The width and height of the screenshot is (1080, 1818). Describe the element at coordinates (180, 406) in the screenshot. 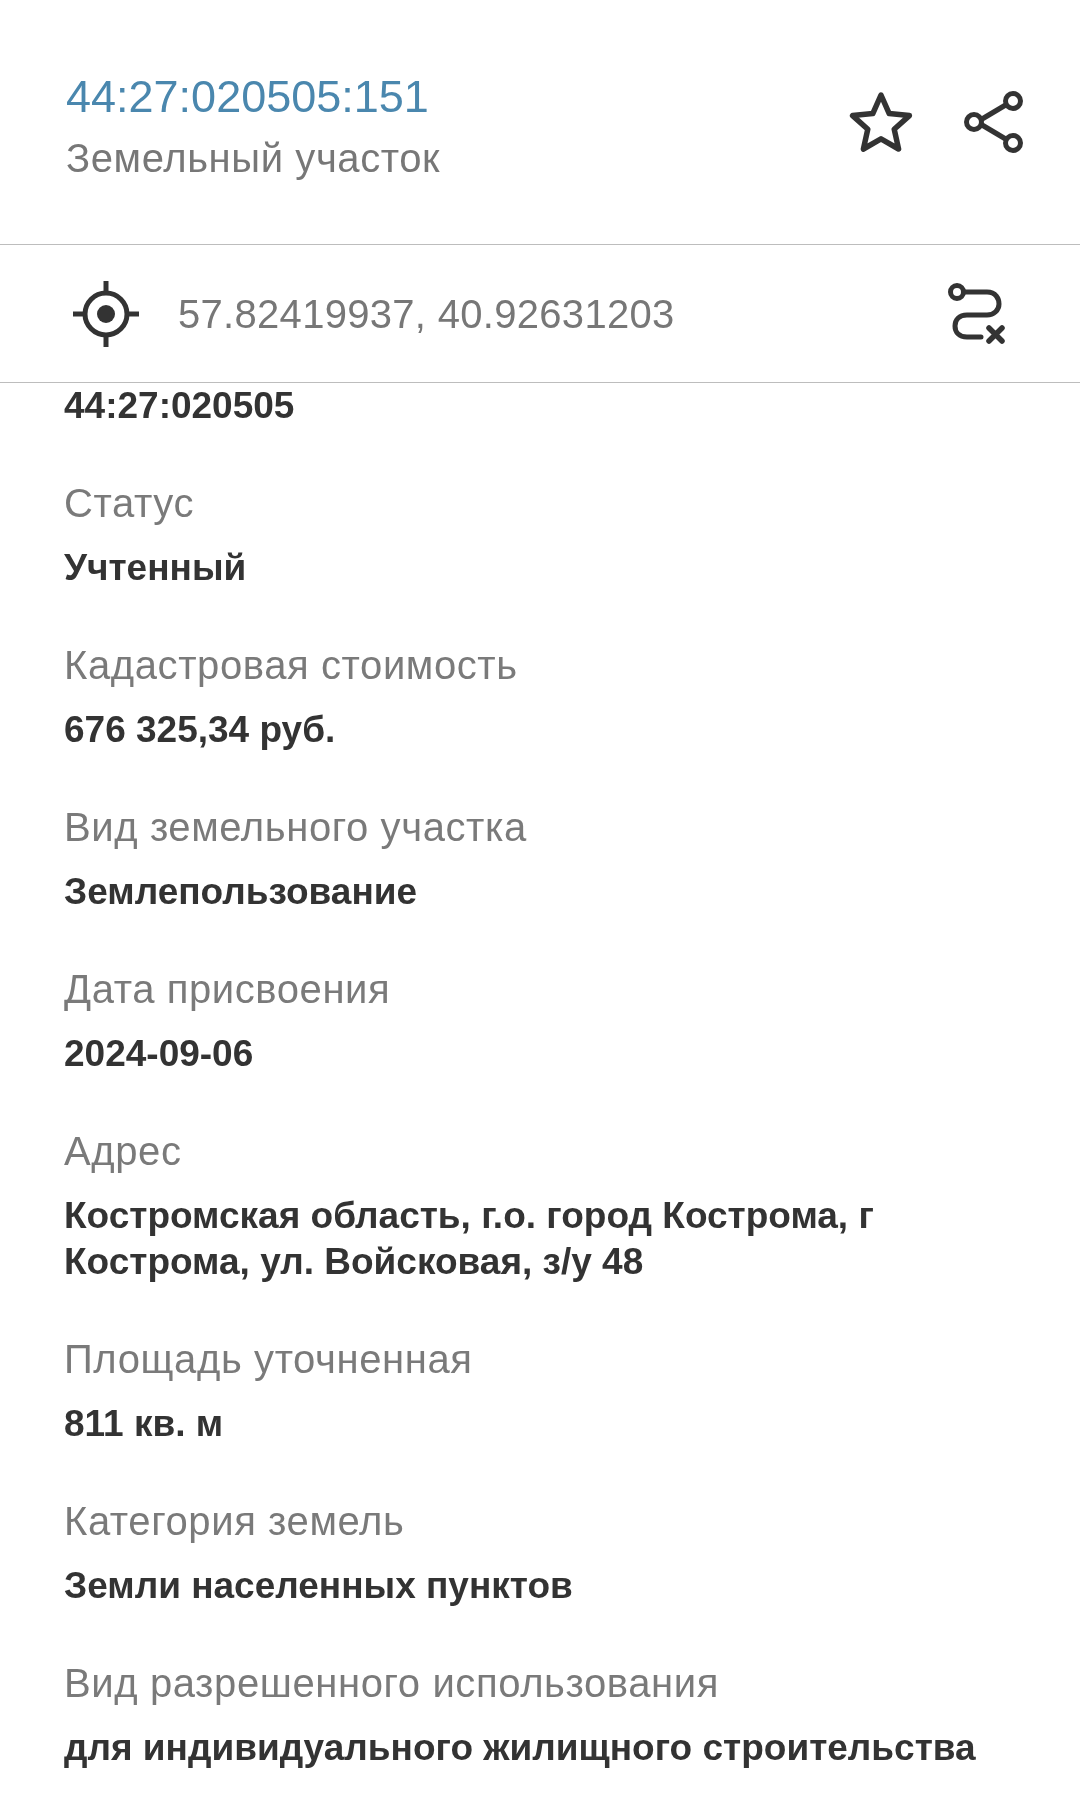

I see `field-value: 44:27:020505` at that location.